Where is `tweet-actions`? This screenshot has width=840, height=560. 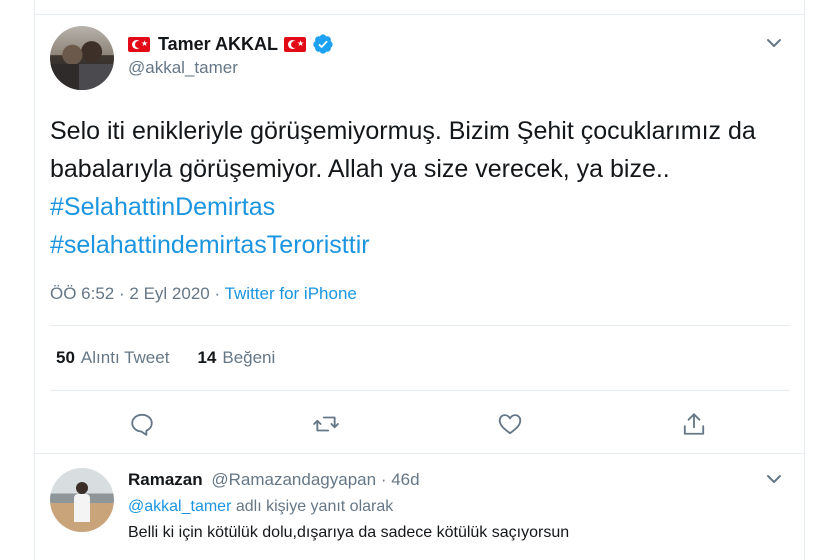 tweet-actions is located at coordinates (420, 424).